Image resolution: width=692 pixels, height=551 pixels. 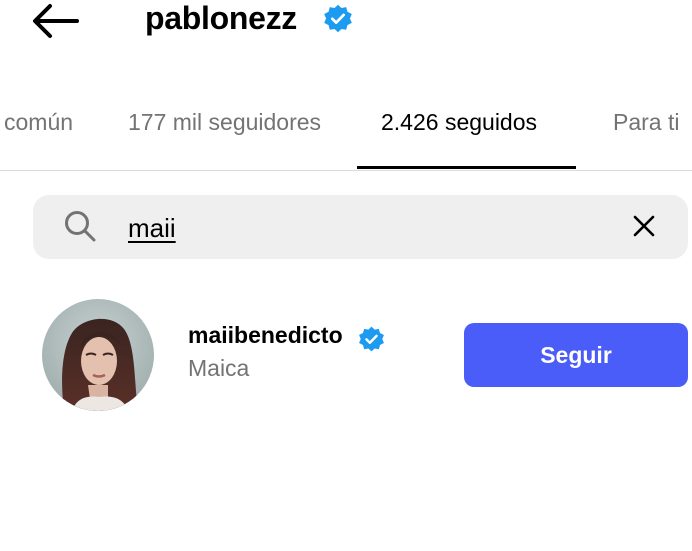 I want to click on avatar, so click(x=98, y=355).